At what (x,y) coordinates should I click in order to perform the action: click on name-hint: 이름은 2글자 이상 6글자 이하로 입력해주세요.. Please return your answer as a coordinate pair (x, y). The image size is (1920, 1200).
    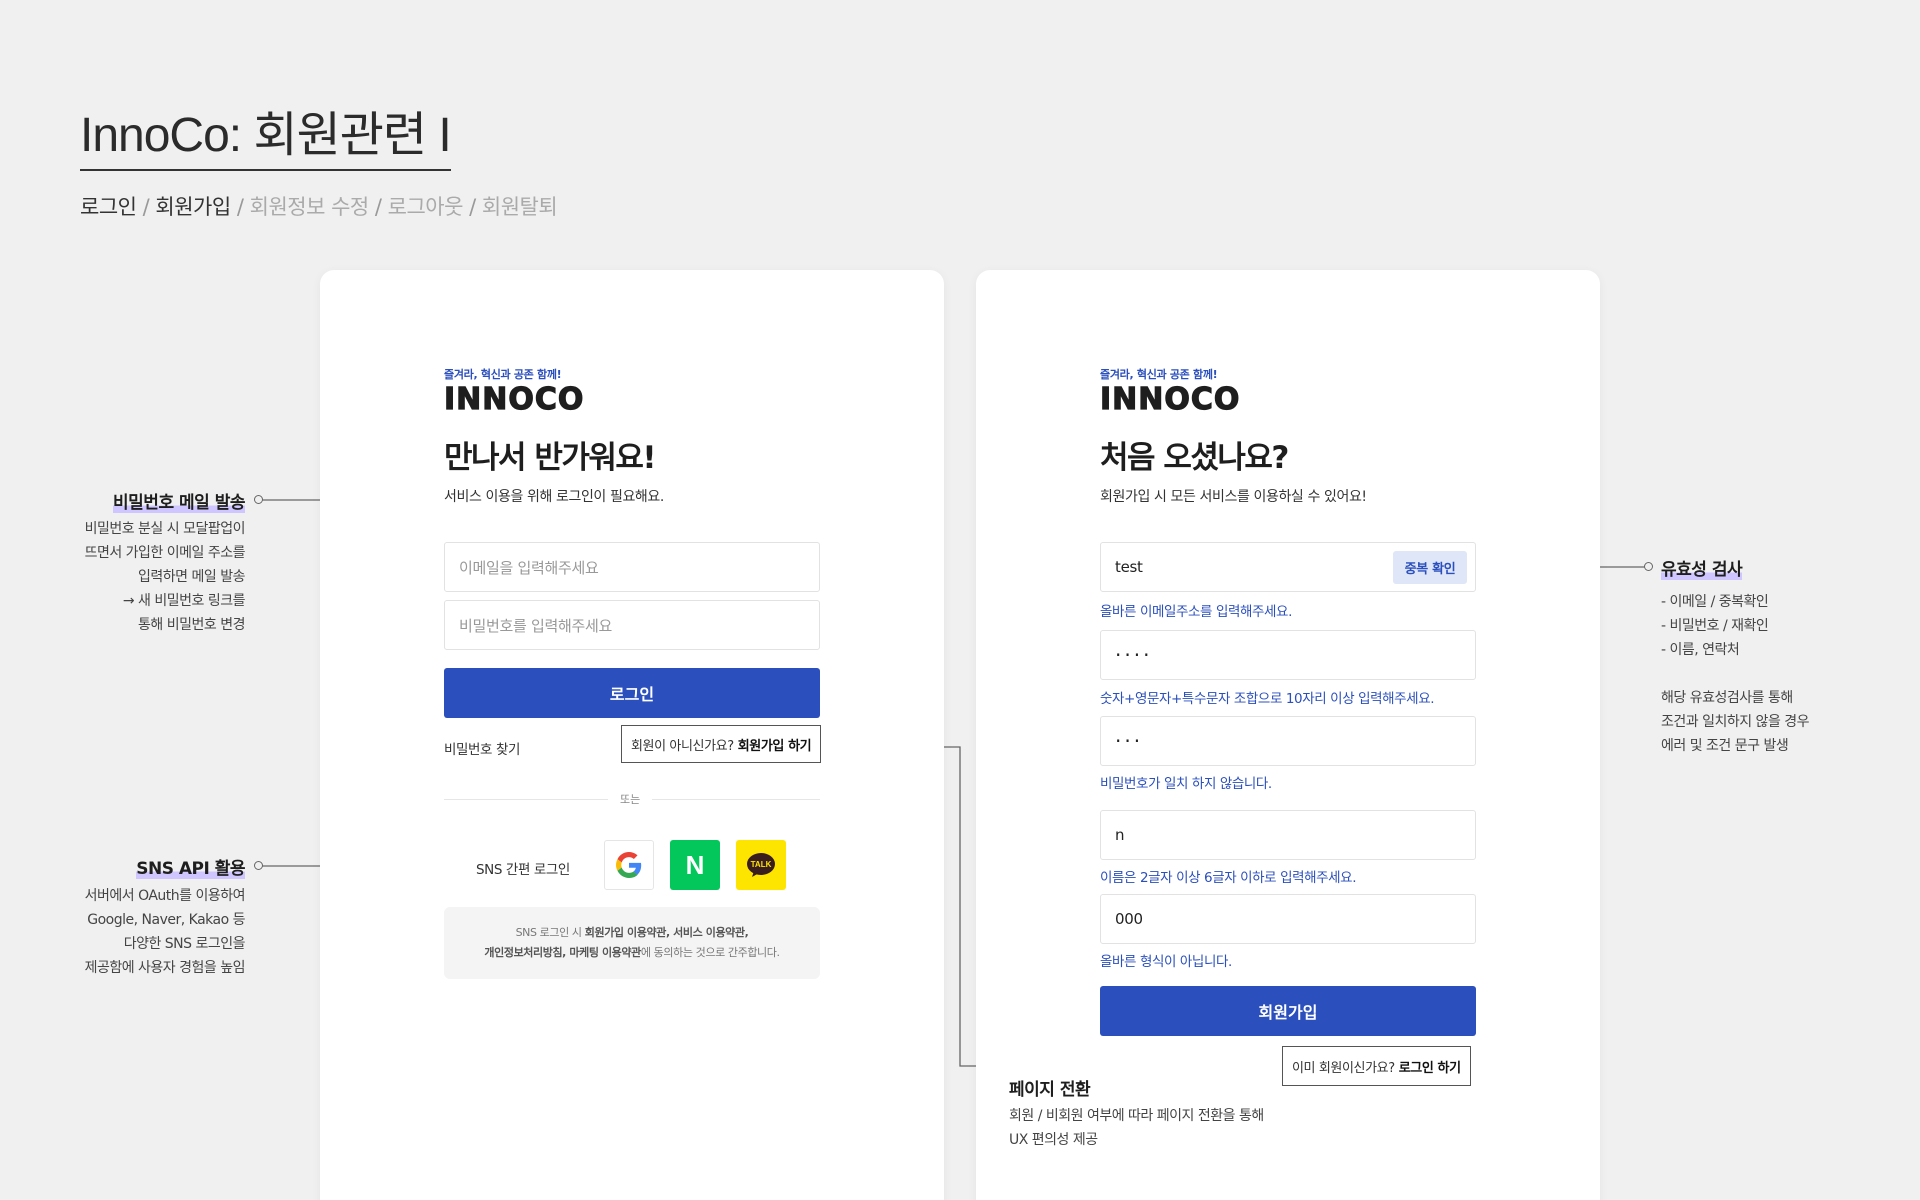
    Looking at the image, I should click on (1228, 878).